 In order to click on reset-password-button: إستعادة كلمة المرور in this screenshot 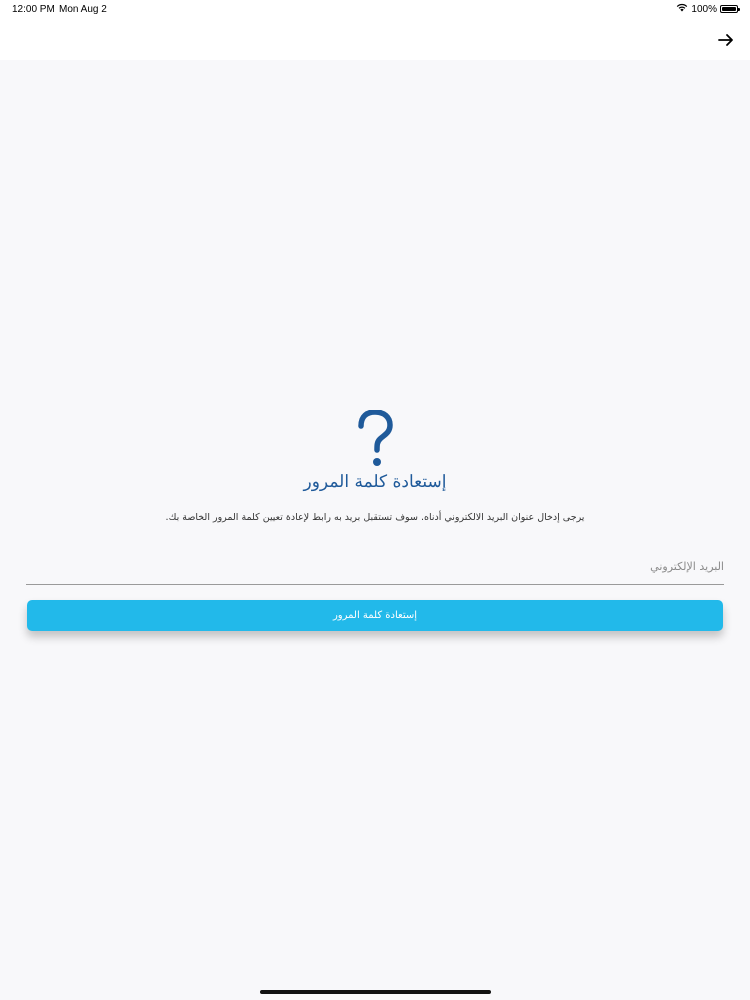, I will do `click(375, 615)`.